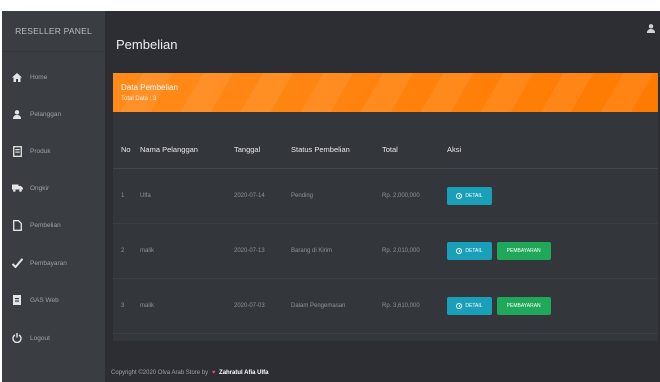 This screenshot has width=660, height=382. Describe the element at coordinates (552, 196) in the screenshot. I see `cell-actions: DETAIL` at that location.